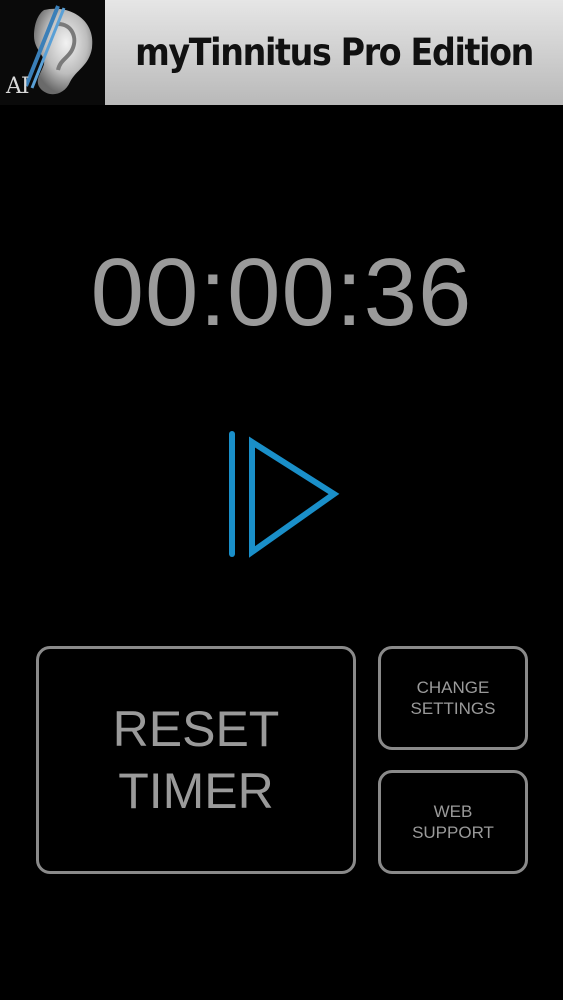  I want to click on change-settings-button: CHANGE SETTINGS, so click(453, 698).